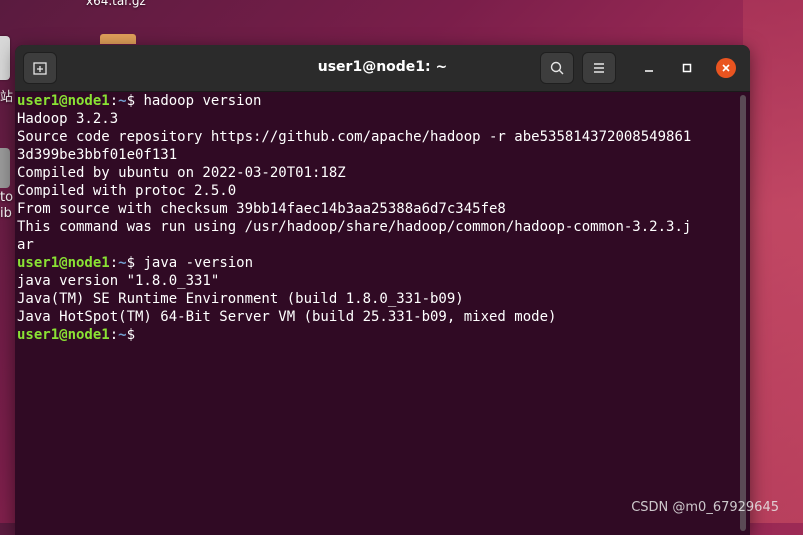 This screenshot has height=535, width=803. What do you see at coordinates (198, 263) in the screenshot?
I see `command-text: java -version` at bounding box center [198, 263].